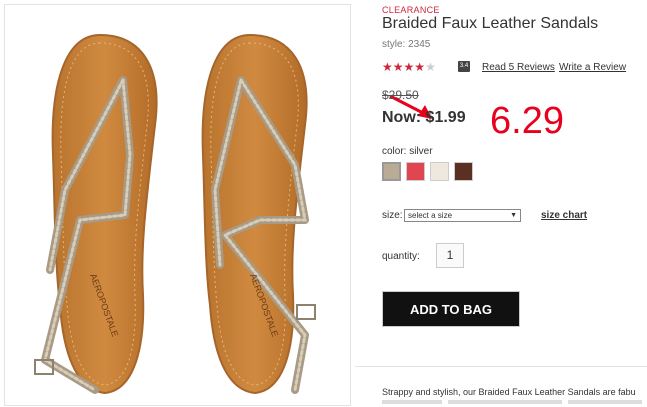  What do you see at coordinates (464, 66) in the screenshot?
I see `rating-badge: 3.4` at bounding box center [464, 66].